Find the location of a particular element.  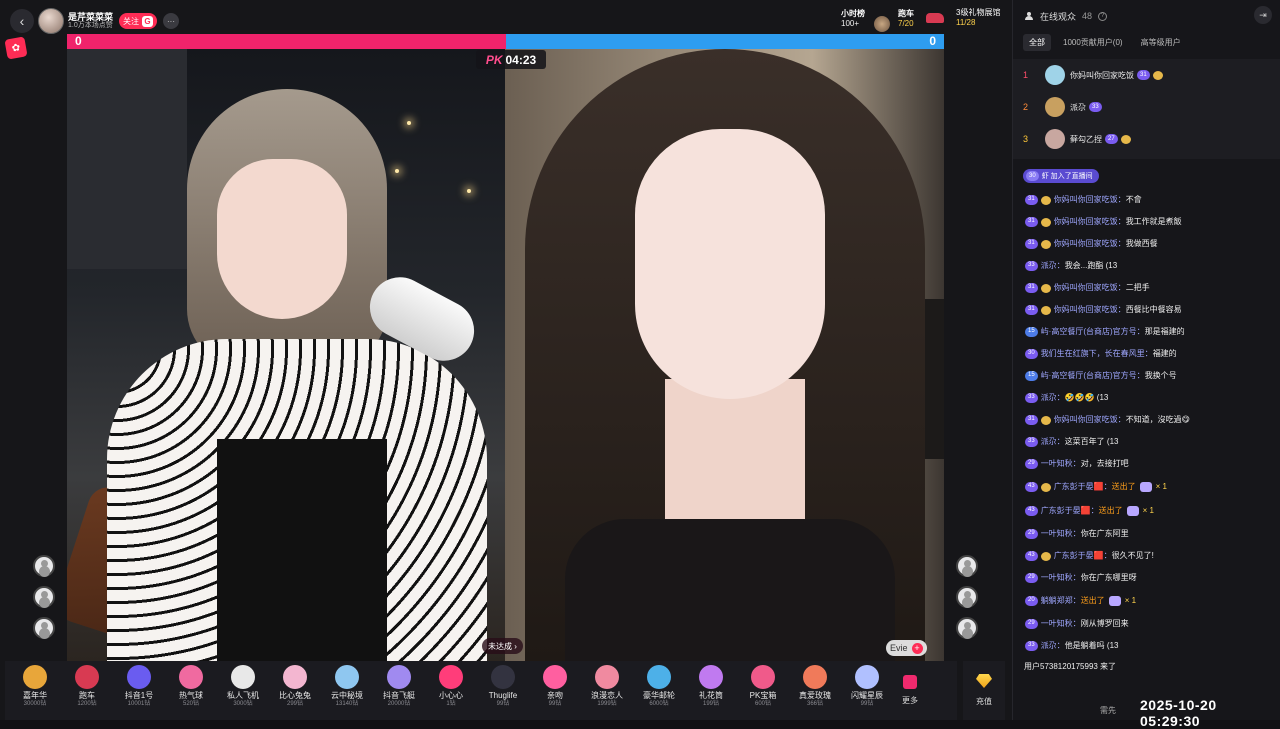

host-card: 是芹菜菜菜 1.0万本场点赞 关注 G ··· is located at coordinates (109, 21).